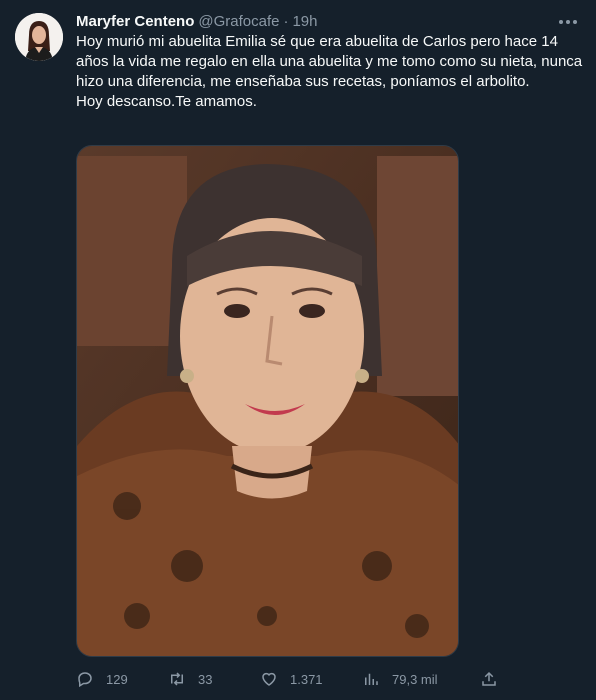 This screenshot has height=700, width=596. I want to click on tweet-actions: 129 33 1.371 79,3 mil, so click(292, 679).